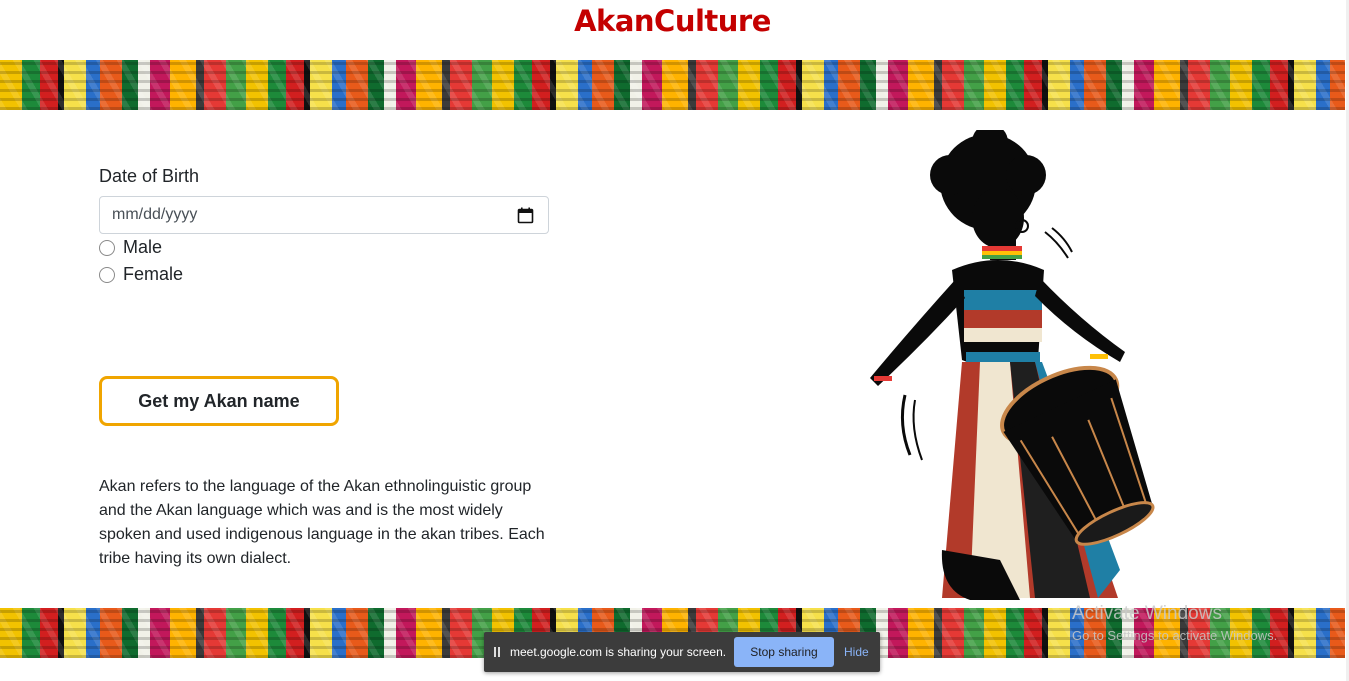 The image size is (1349, 681). I want to click on female-label: Female, so click(153, 274).